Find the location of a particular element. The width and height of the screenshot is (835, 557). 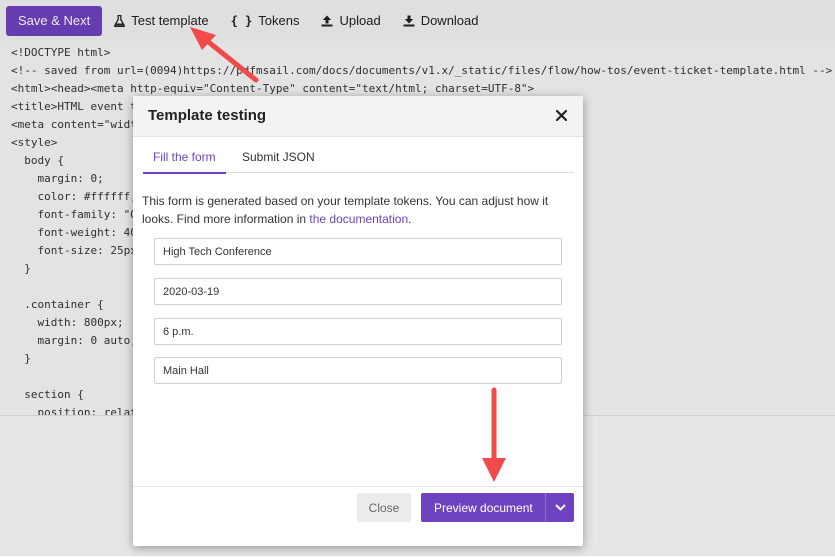

dialog-header: Template testing is located at coordinates (358, 116).